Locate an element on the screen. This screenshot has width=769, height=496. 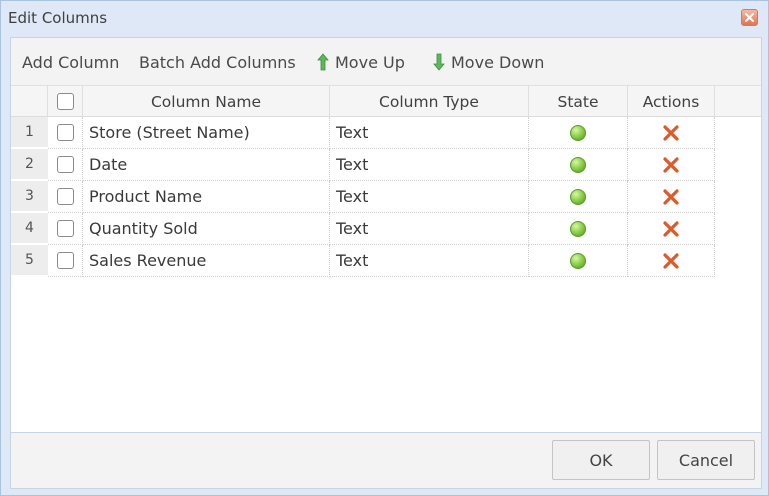
close-icon is located at coordinates (749, 17).